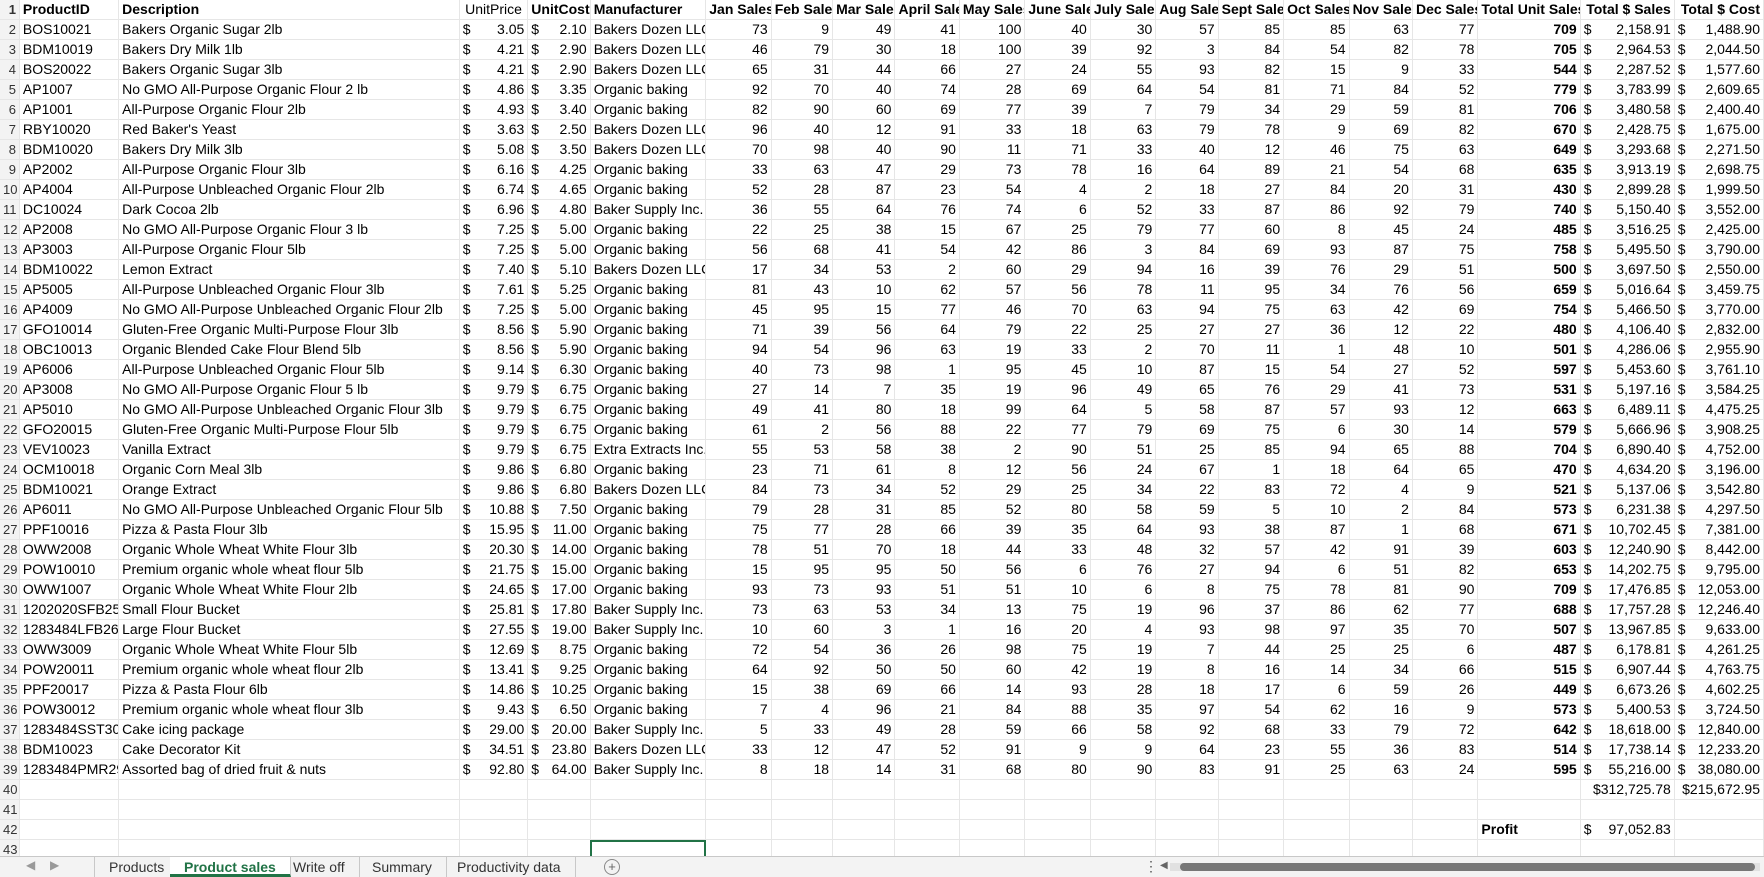 The width and height of the screenshot is (1764, 877). I want to click on feb-sales-cell: 40, so click(802, 129).